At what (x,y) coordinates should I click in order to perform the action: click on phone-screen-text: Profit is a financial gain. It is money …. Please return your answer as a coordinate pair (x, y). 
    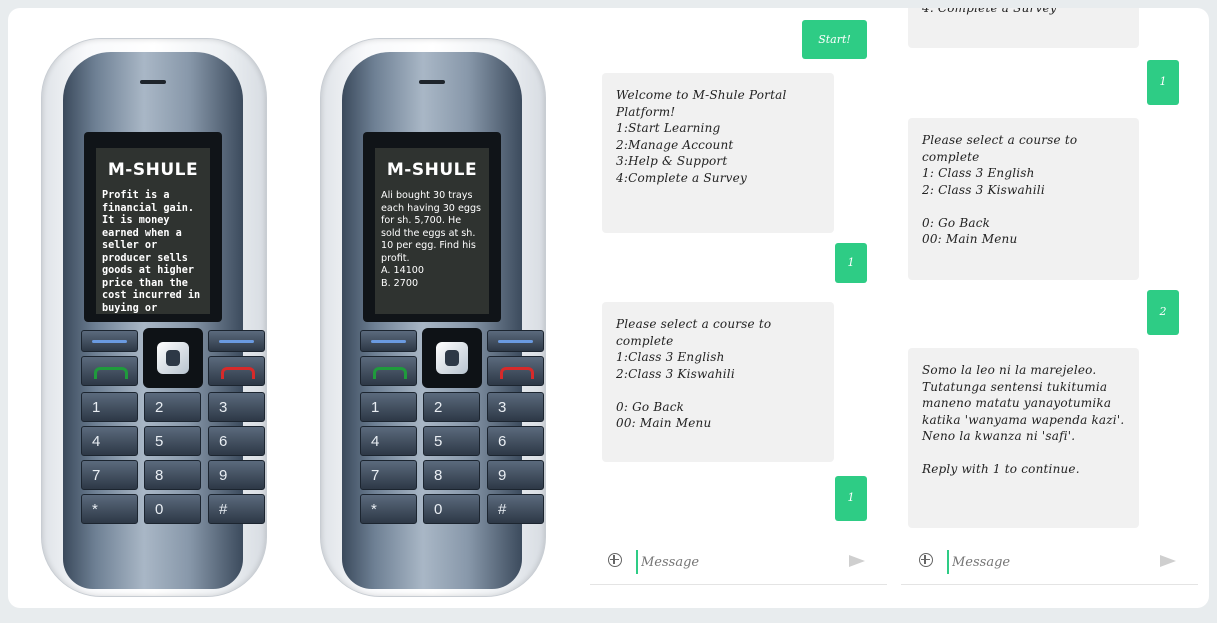
    Looking at the image, I should click on (151, 252).